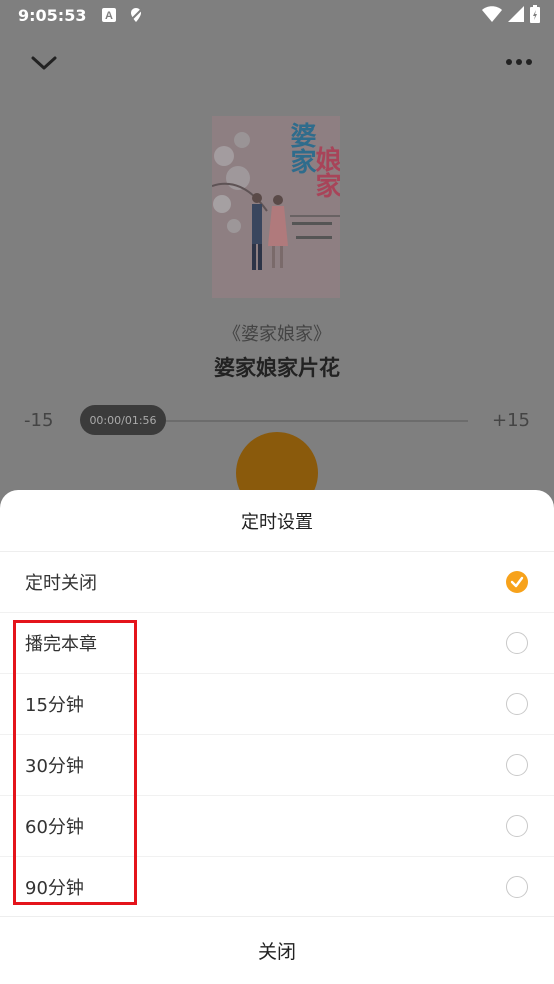 The image size is (554, 984). Describe the element at coordinates (136, 15) in the screenshot. I see `no-location-icon` at that location.